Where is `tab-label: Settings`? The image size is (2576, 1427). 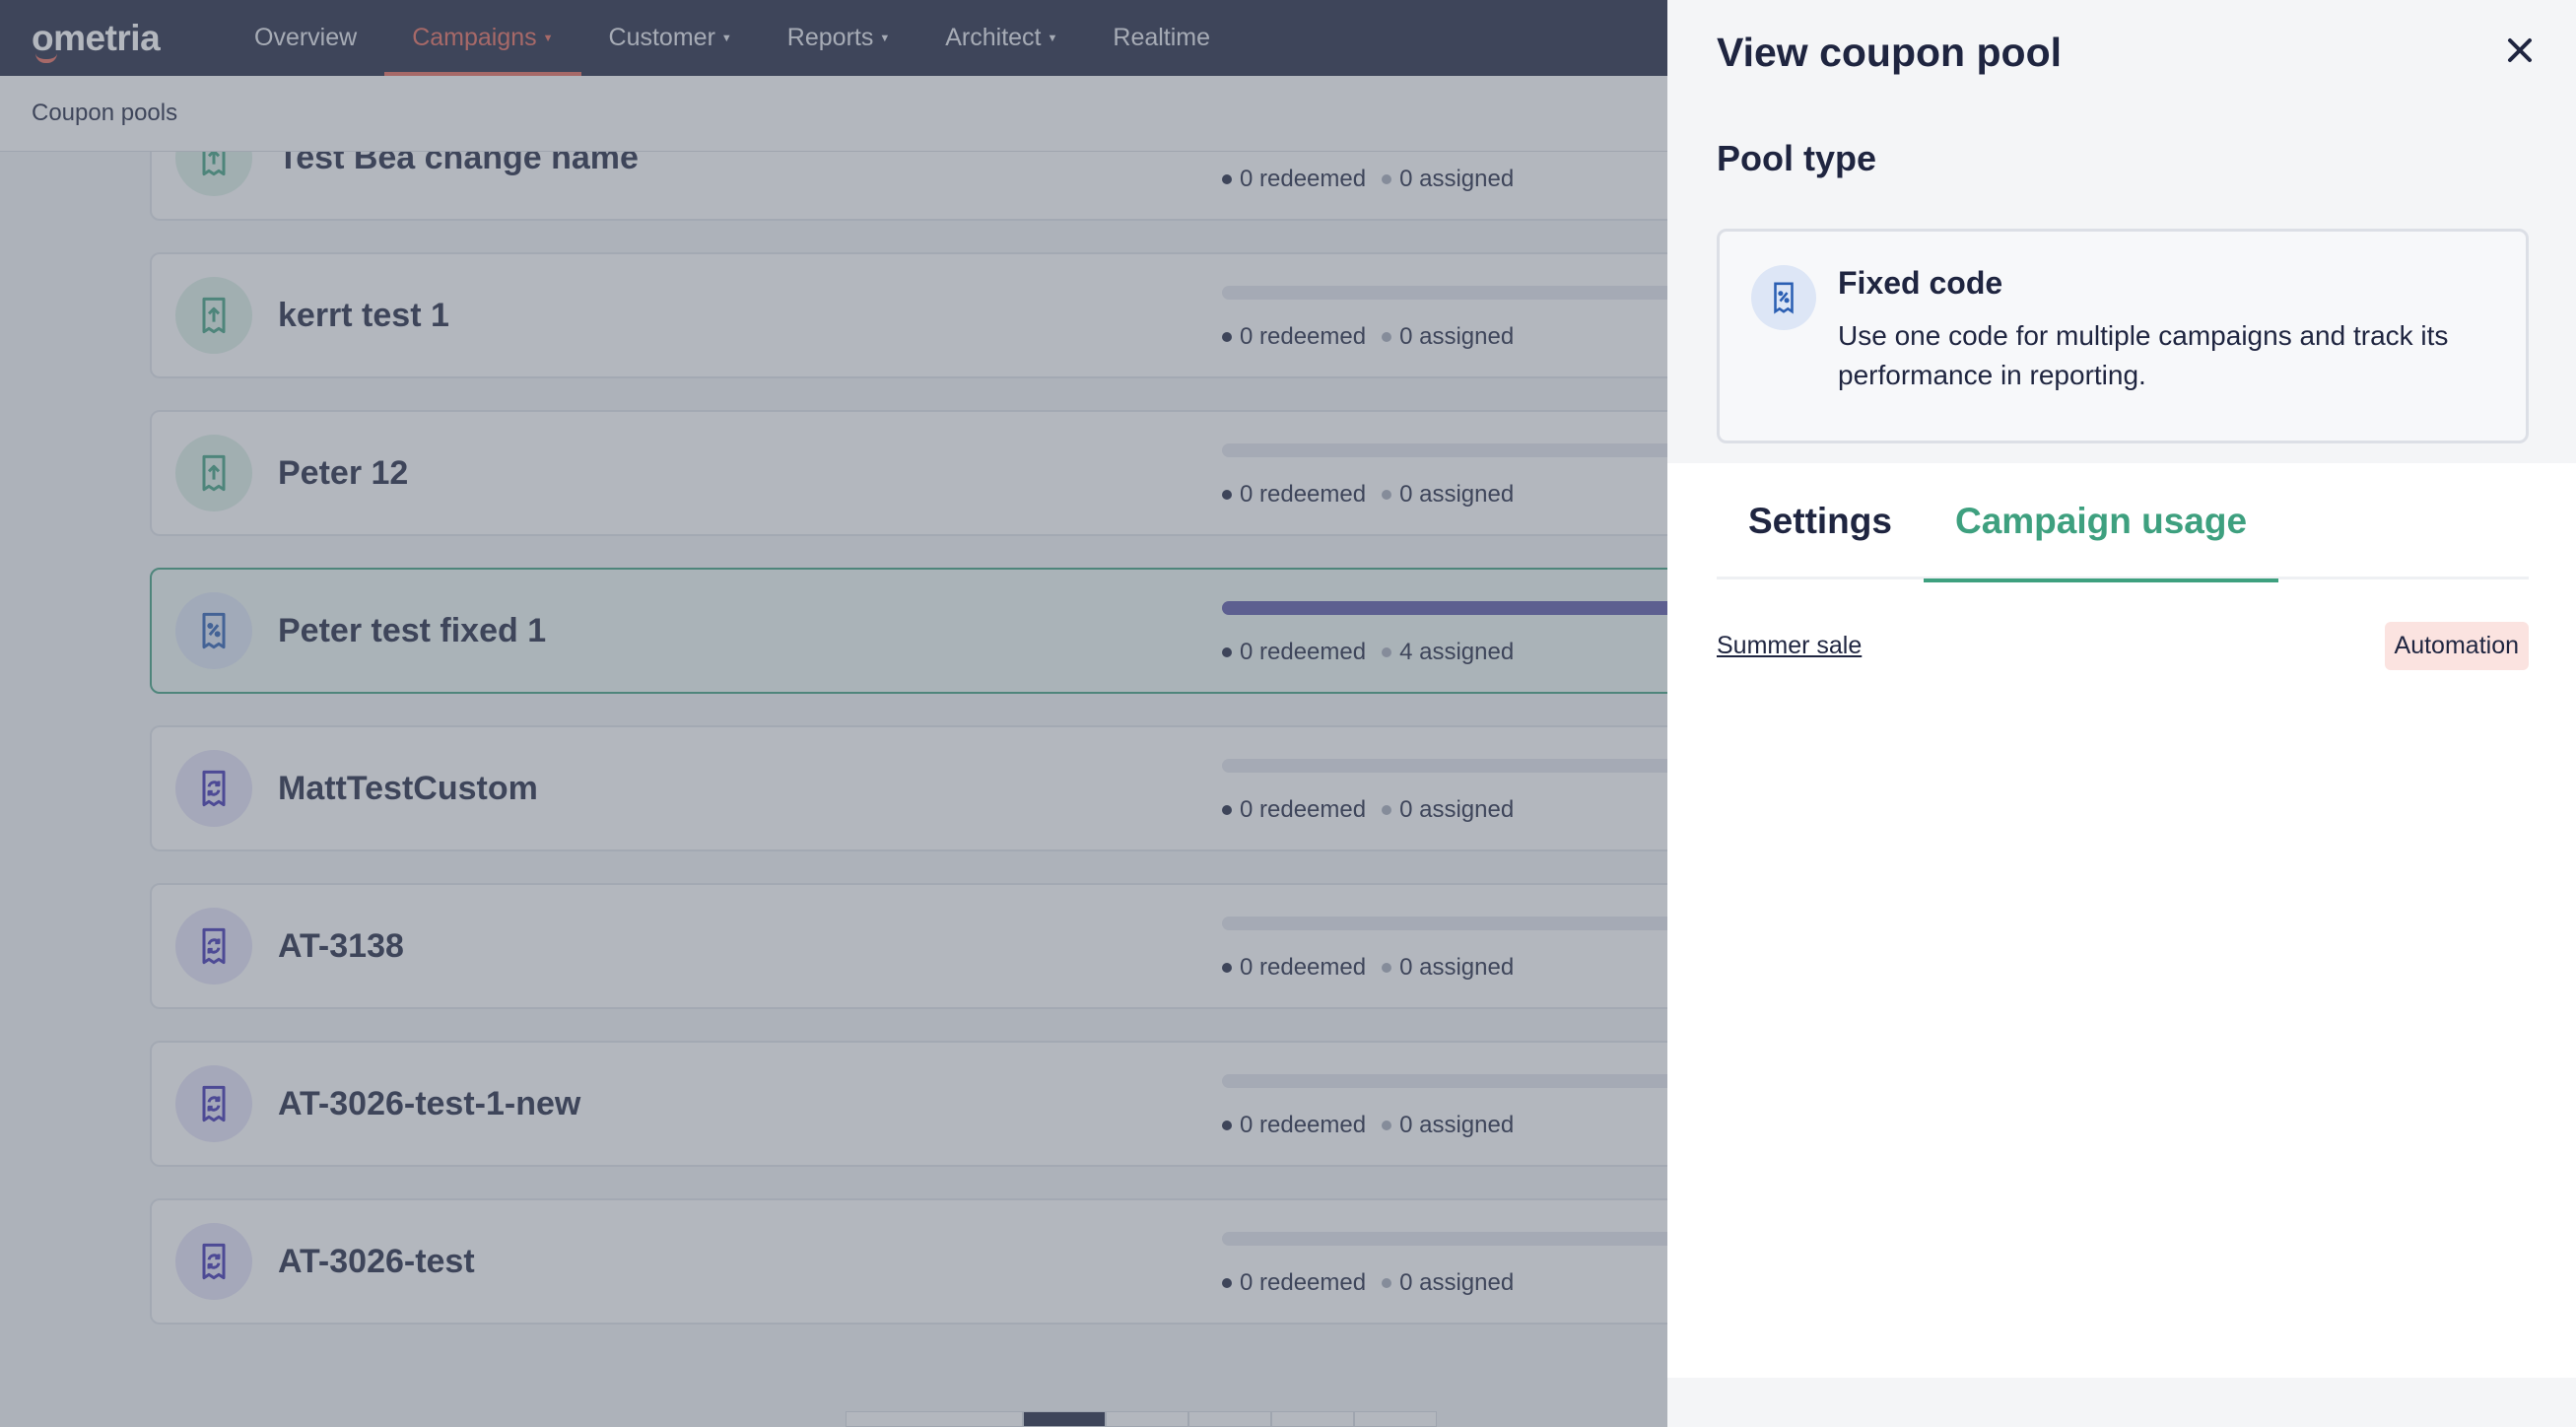 tab-label: Settings is located at coordinates (1820, 521).